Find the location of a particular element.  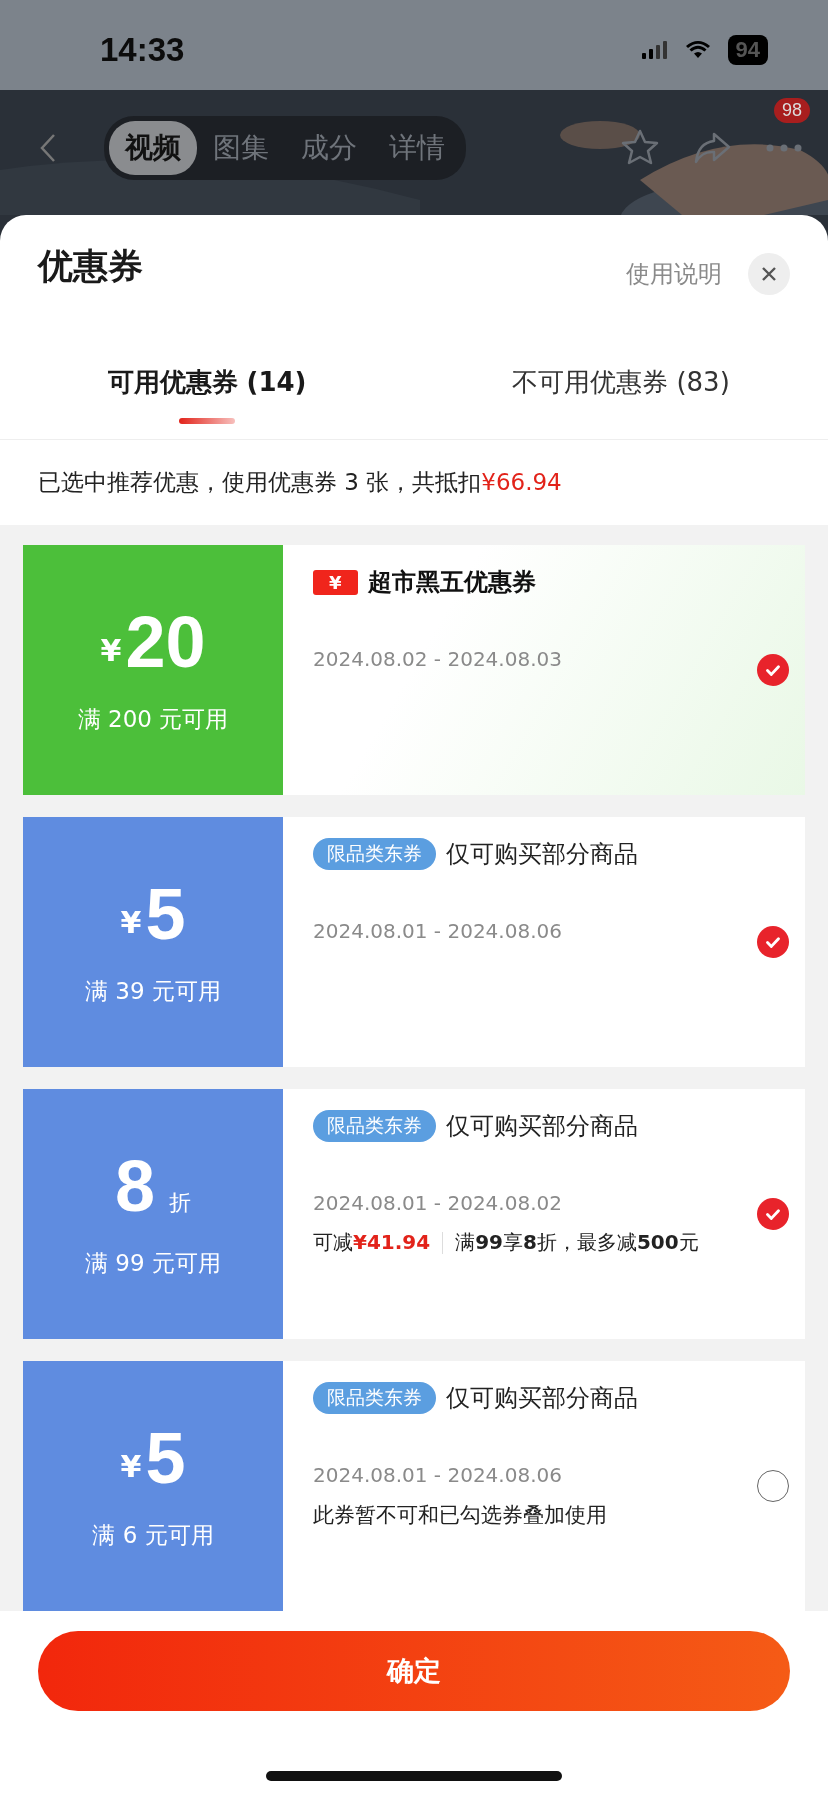

coupon-tab: 不可用优惠券 (83) is located at coordinates (621, 382).